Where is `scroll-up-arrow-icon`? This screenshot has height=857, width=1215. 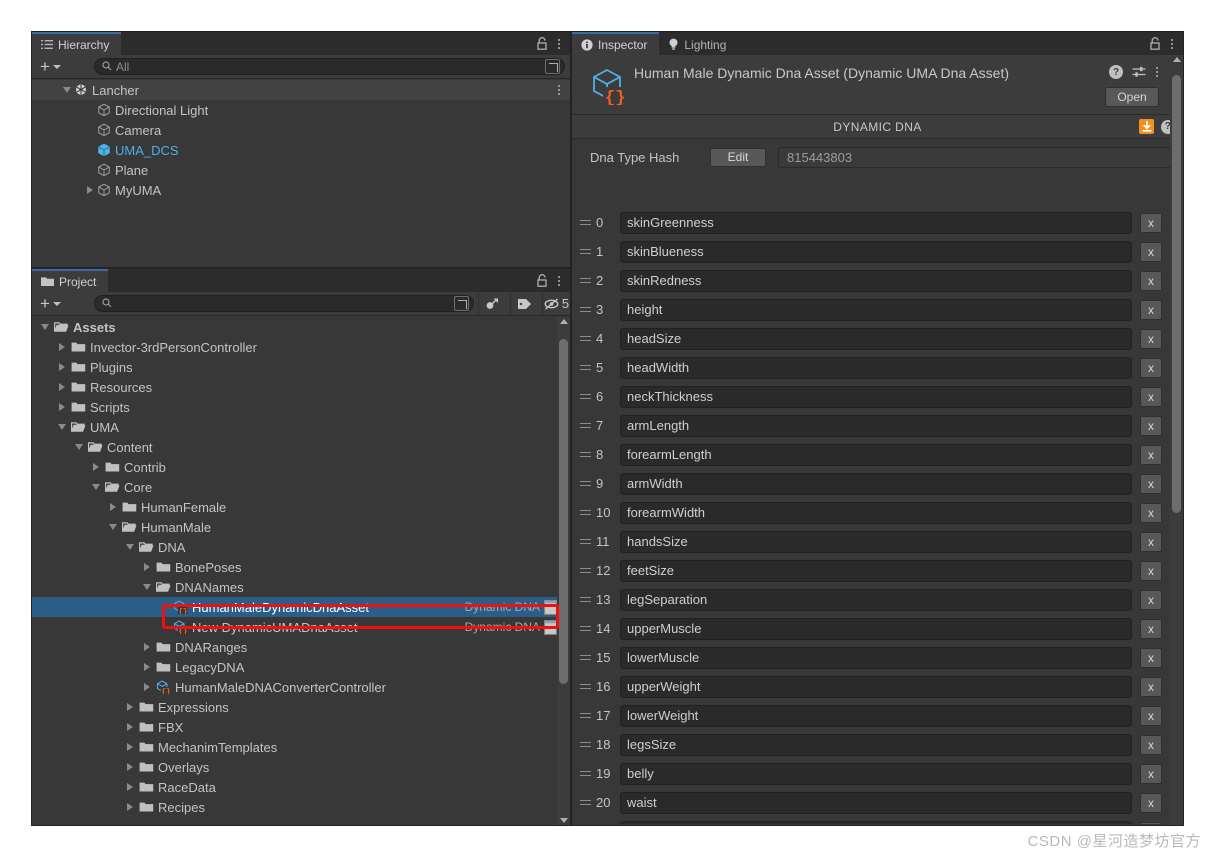
scroll-up-arrow-icon is located at coordinates (1177, 59).